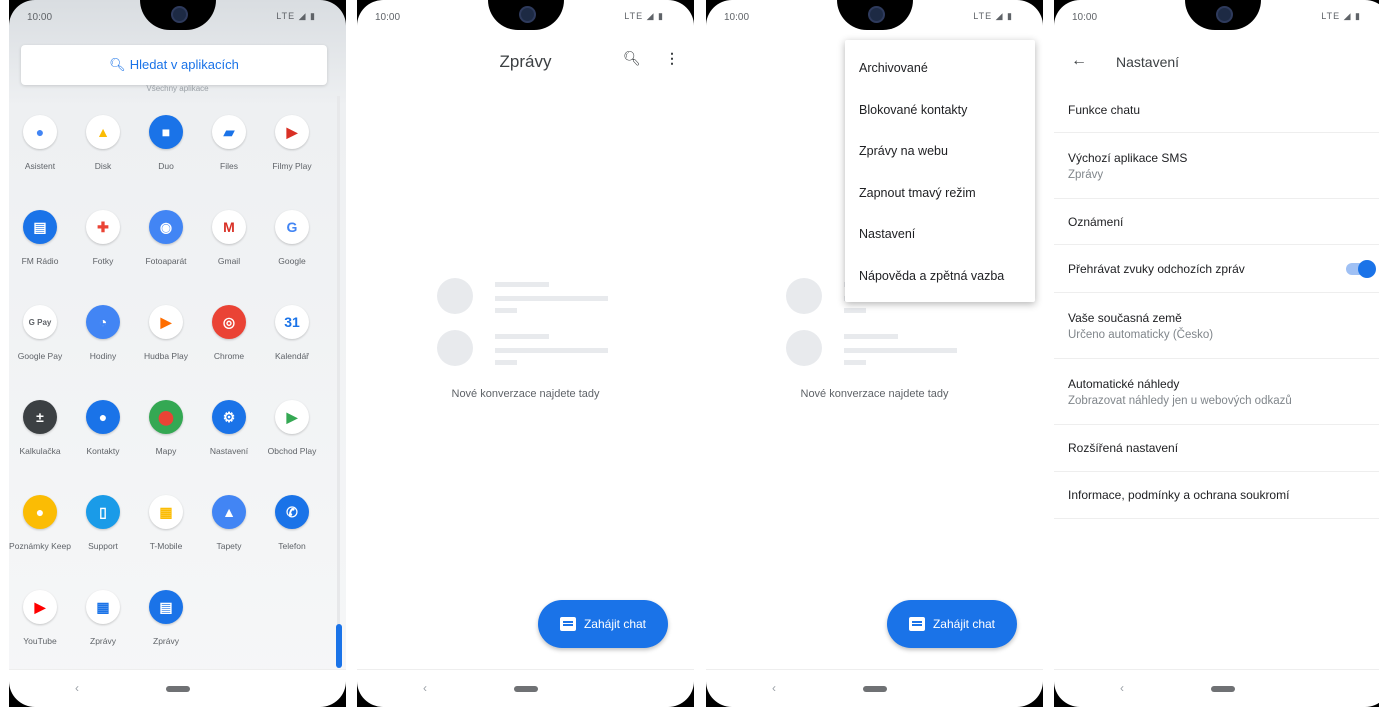 The image size is (1379, 707). Describe the element at coordinates (103, 166) in the screenshot. I see `app-label: Disk` at that location.